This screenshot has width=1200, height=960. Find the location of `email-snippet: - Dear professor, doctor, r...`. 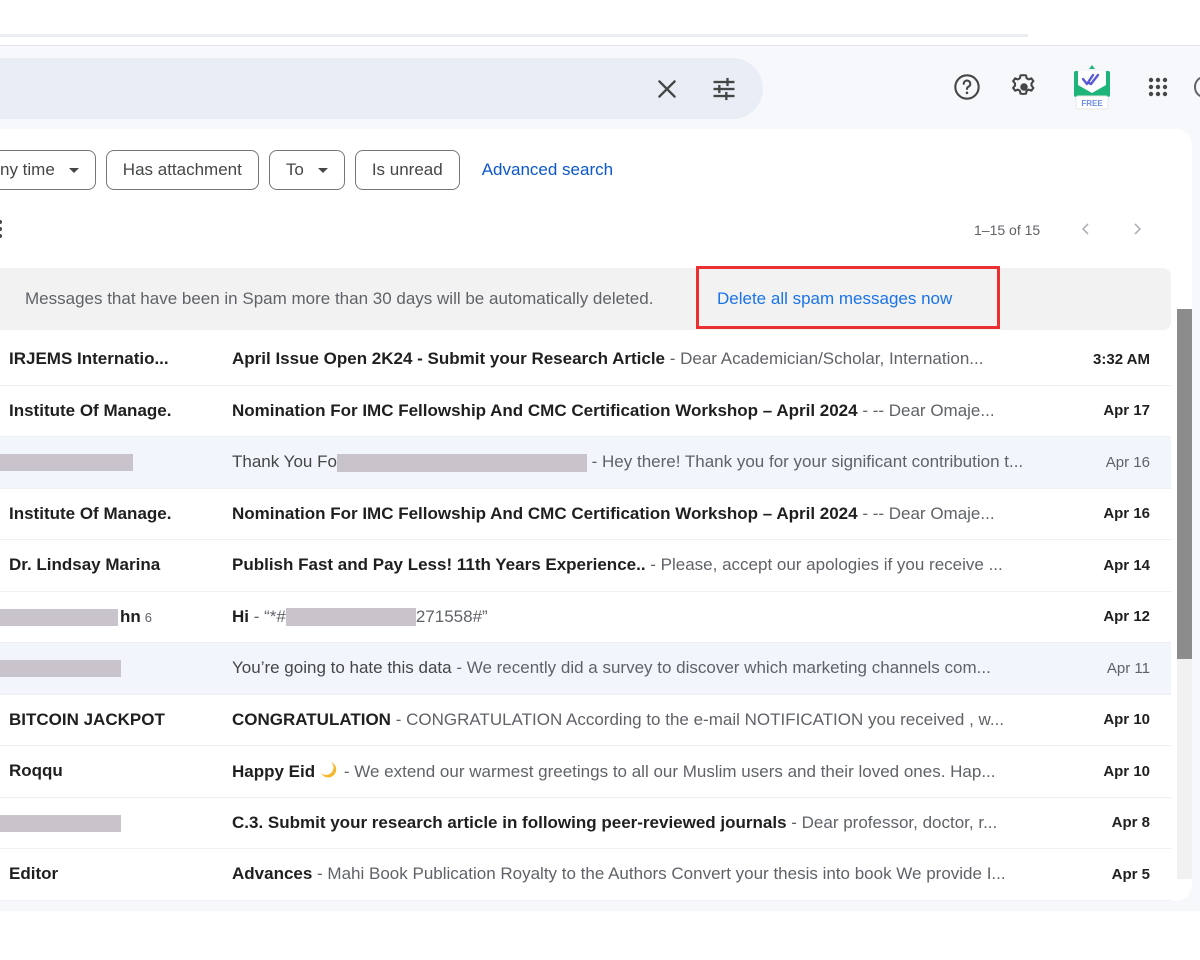

email-snippet: - Dear professor, doctor, r... is located at coordinates (892, 822).